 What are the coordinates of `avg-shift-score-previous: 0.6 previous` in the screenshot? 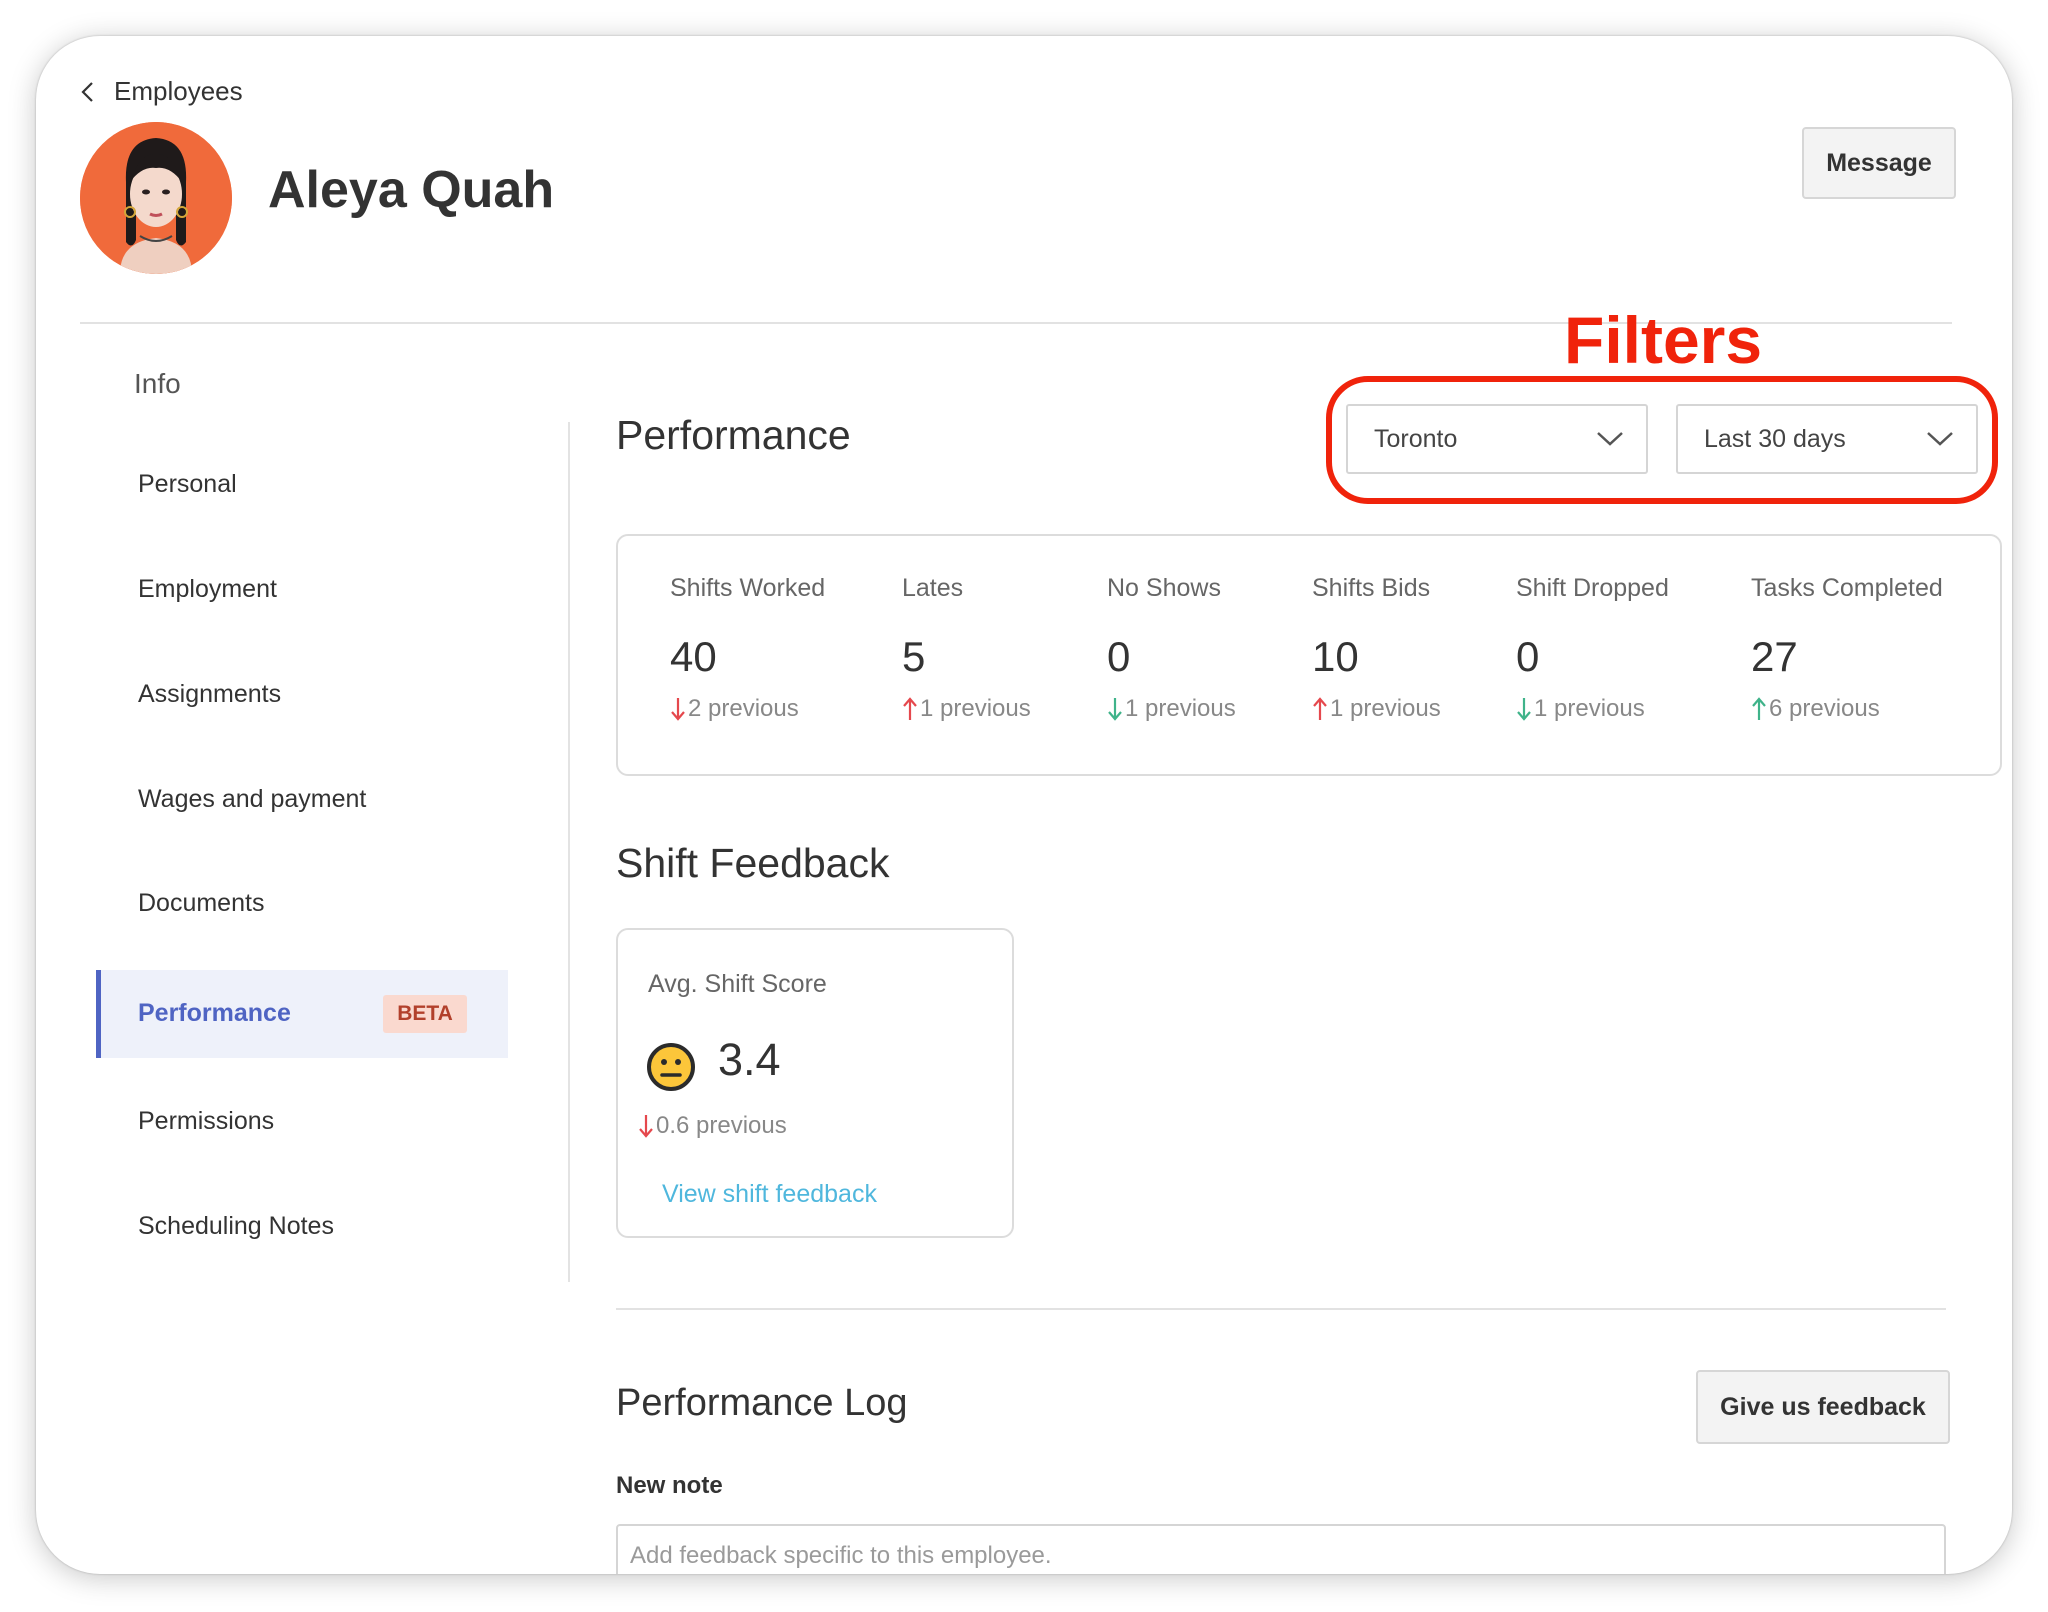 It's located at (712, 1126).